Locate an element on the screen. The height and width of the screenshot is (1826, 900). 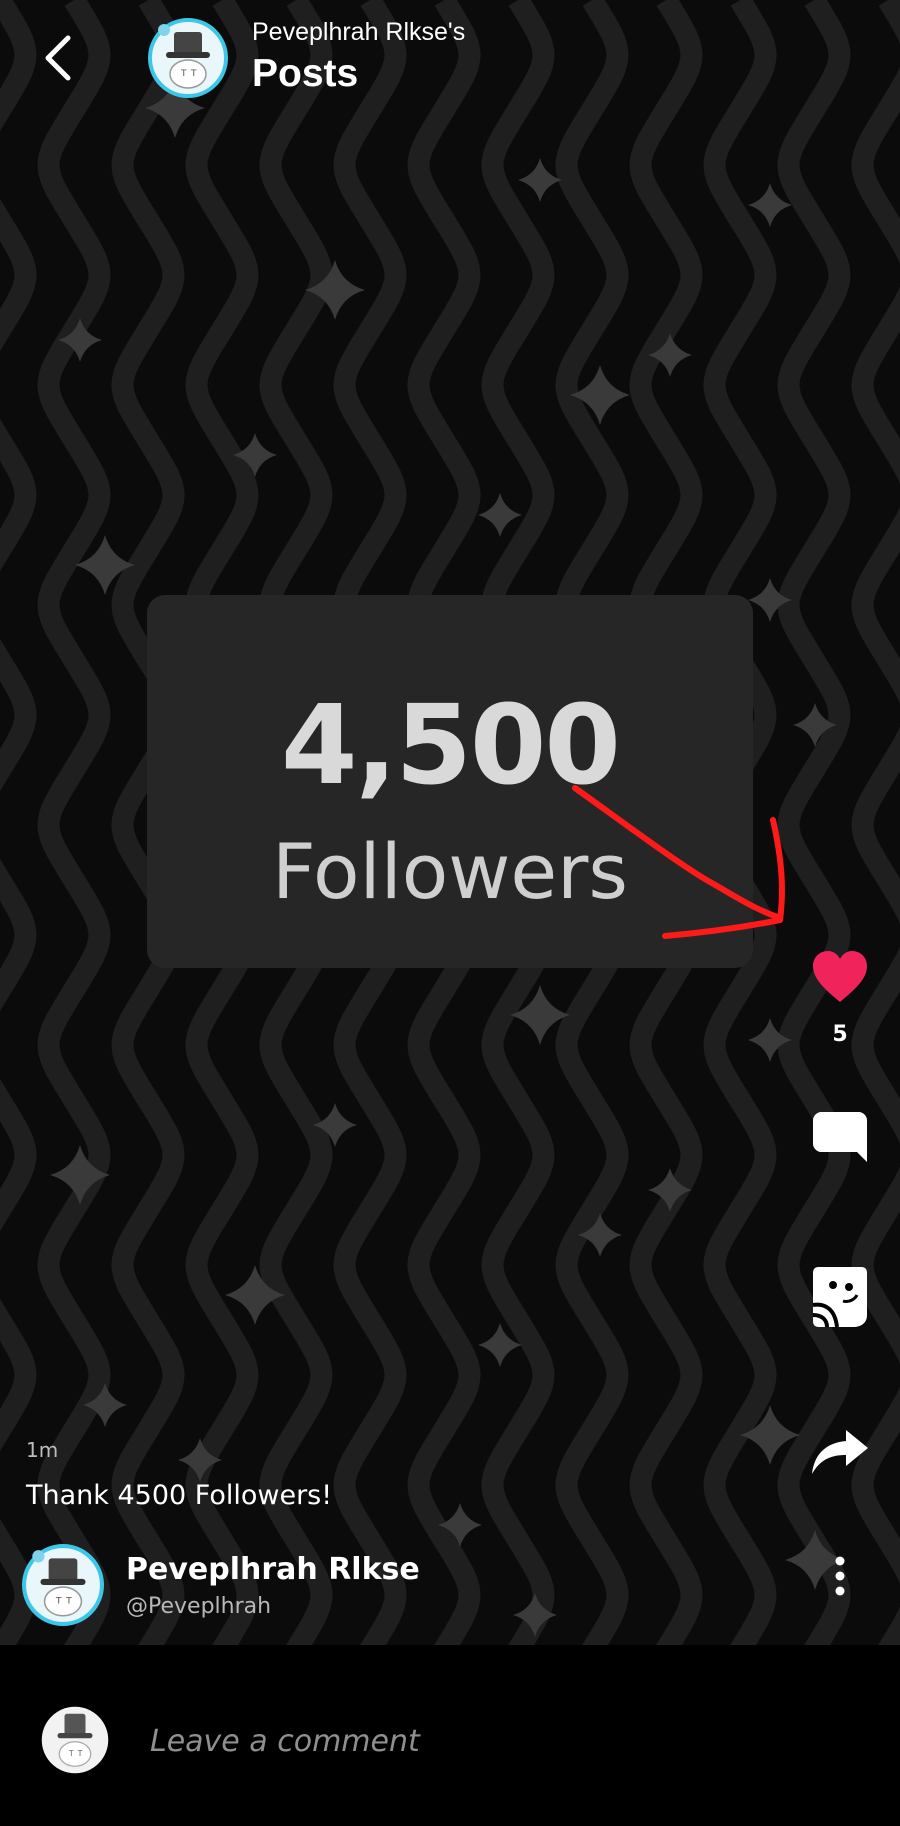
comment-button is located at coordinates (840, 1139).